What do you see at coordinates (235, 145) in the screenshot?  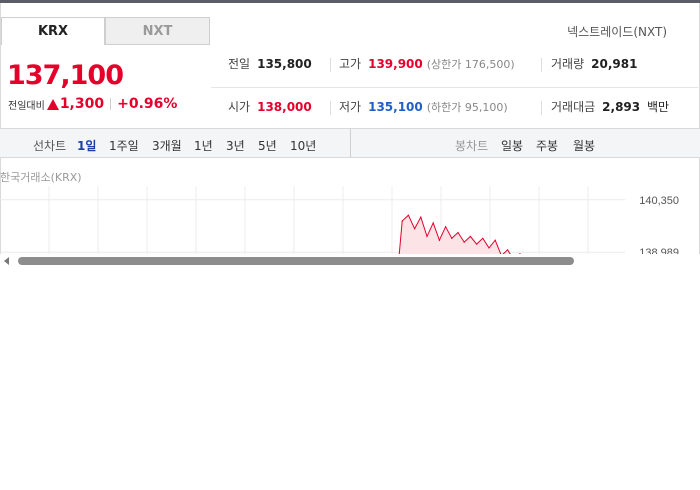 I see `period-3y: 3년` at bounding box center [235, 145].